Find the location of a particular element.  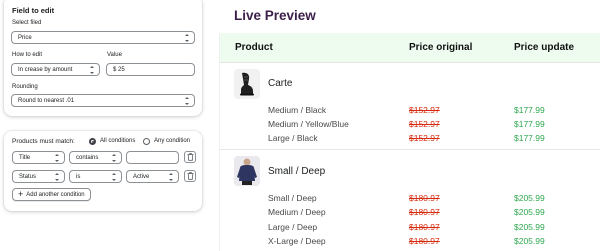

condition-field-dropdown: Status is located at coordinates (38, 176).